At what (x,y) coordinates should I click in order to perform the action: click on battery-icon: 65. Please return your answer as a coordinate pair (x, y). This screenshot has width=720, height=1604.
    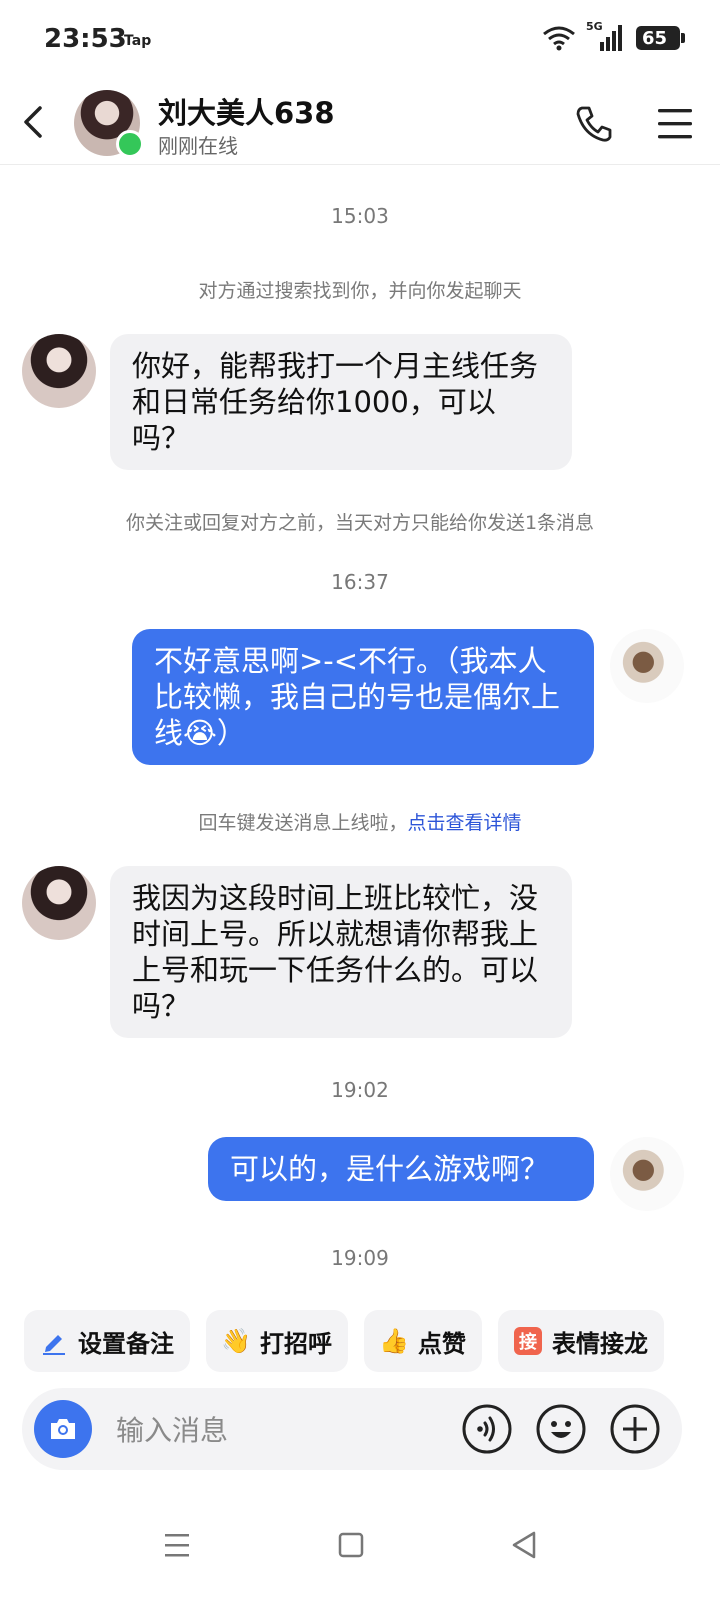
    Looking at the image, I should click on (660, 38).